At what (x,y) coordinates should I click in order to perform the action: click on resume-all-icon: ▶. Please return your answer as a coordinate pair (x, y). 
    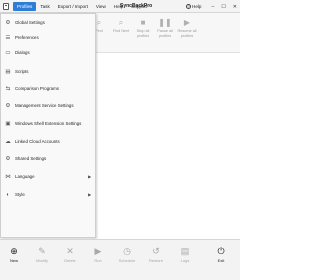
    Looking at the image, I should click on (187, 22).